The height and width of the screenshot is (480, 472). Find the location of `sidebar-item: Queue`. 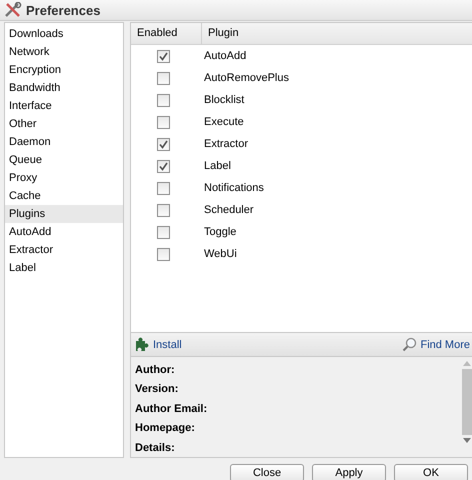

sidebar-item: Queue is located at coordinates (64, 160).